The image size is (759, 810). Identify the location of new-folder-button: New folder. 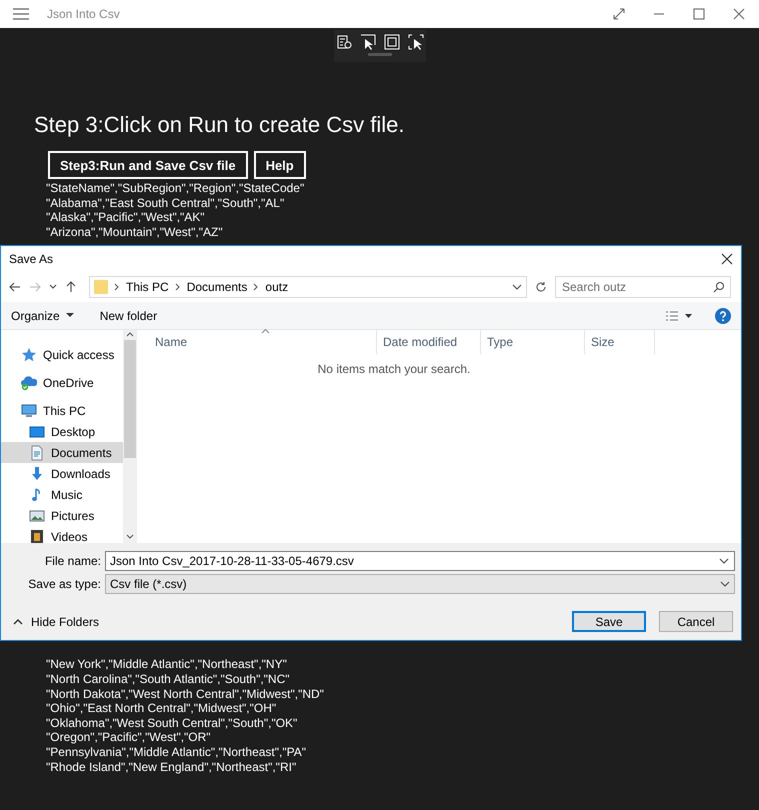
(129, 315).